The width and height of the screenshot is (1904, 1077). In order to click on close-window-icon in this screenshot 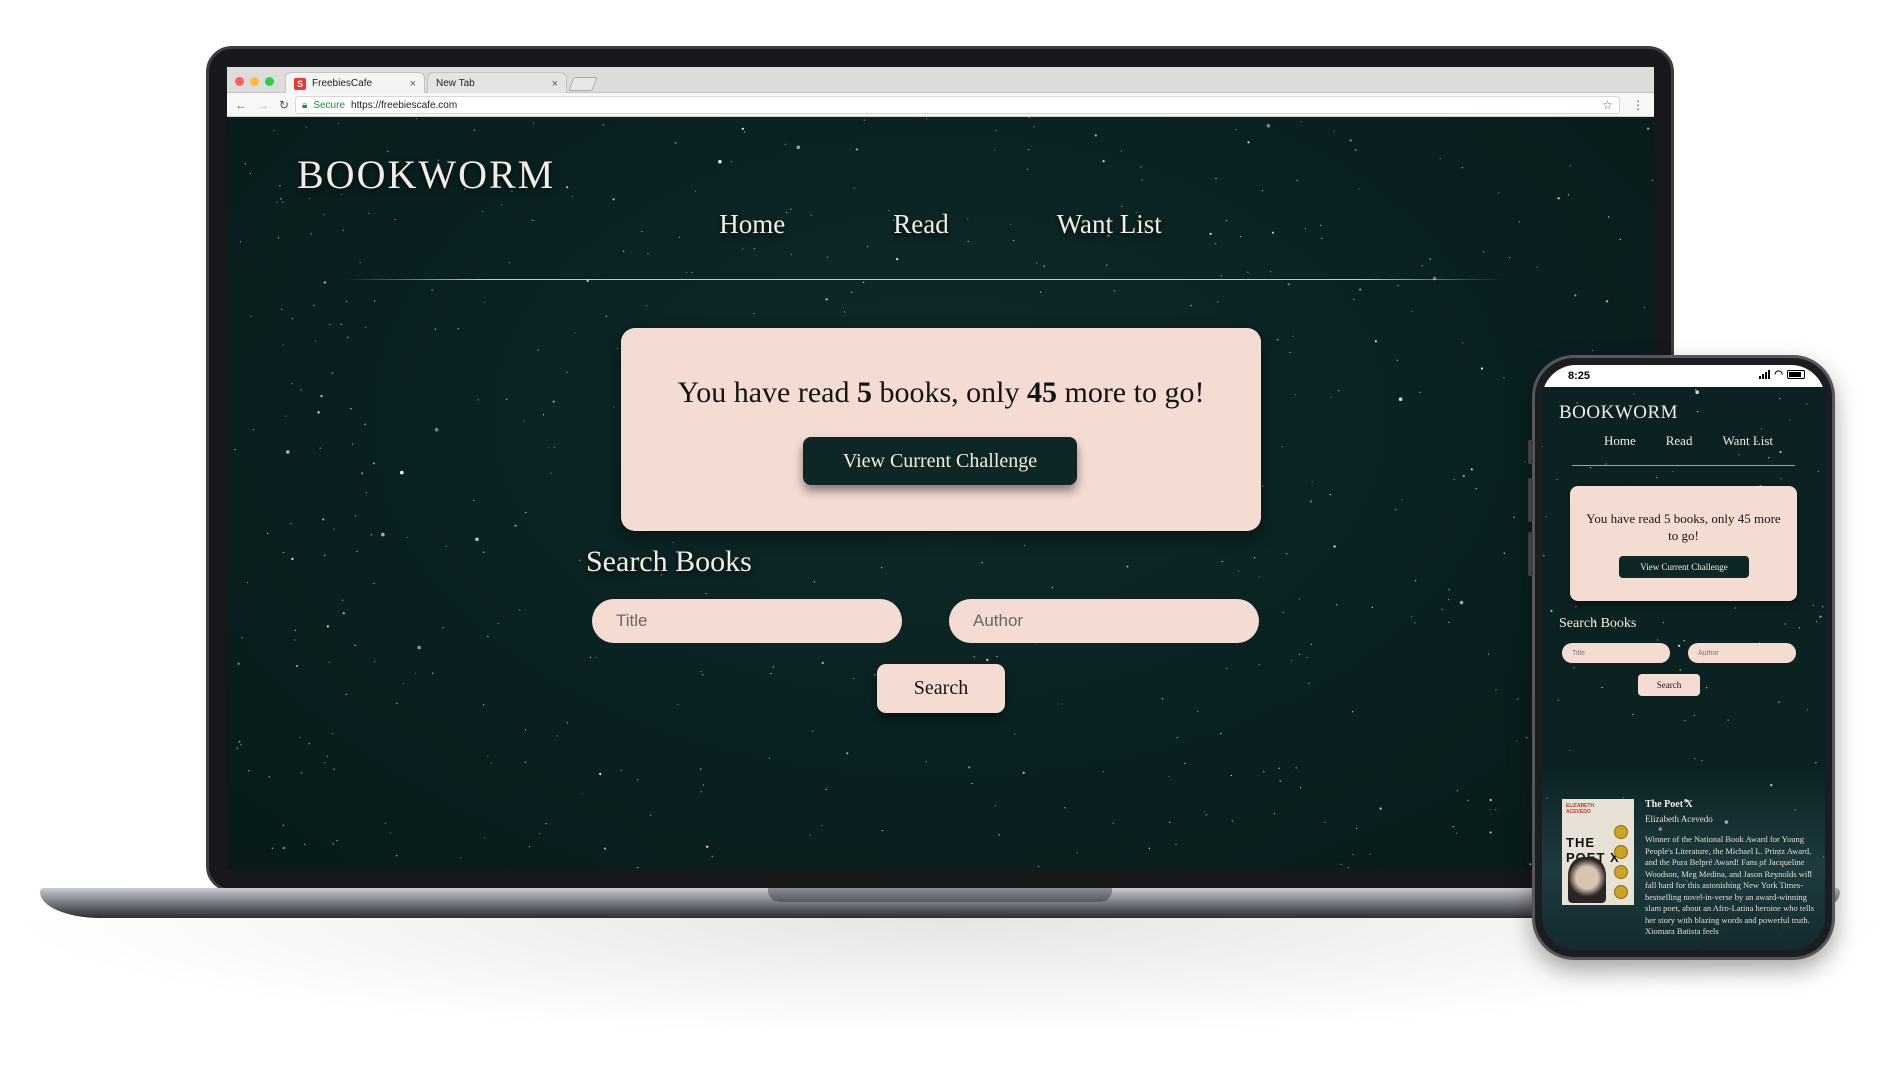, I will do `click(239, 81)`.